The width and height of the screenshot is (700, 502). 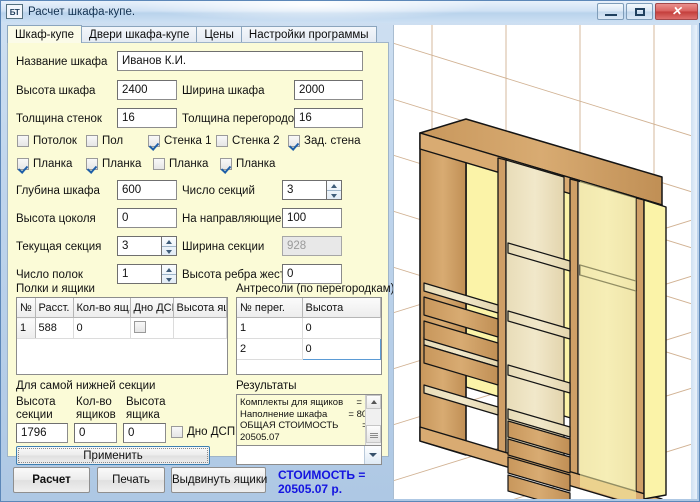 I want to click on pull-drawers-button: Выдвинуть ящики, so click(x=219, y=480).